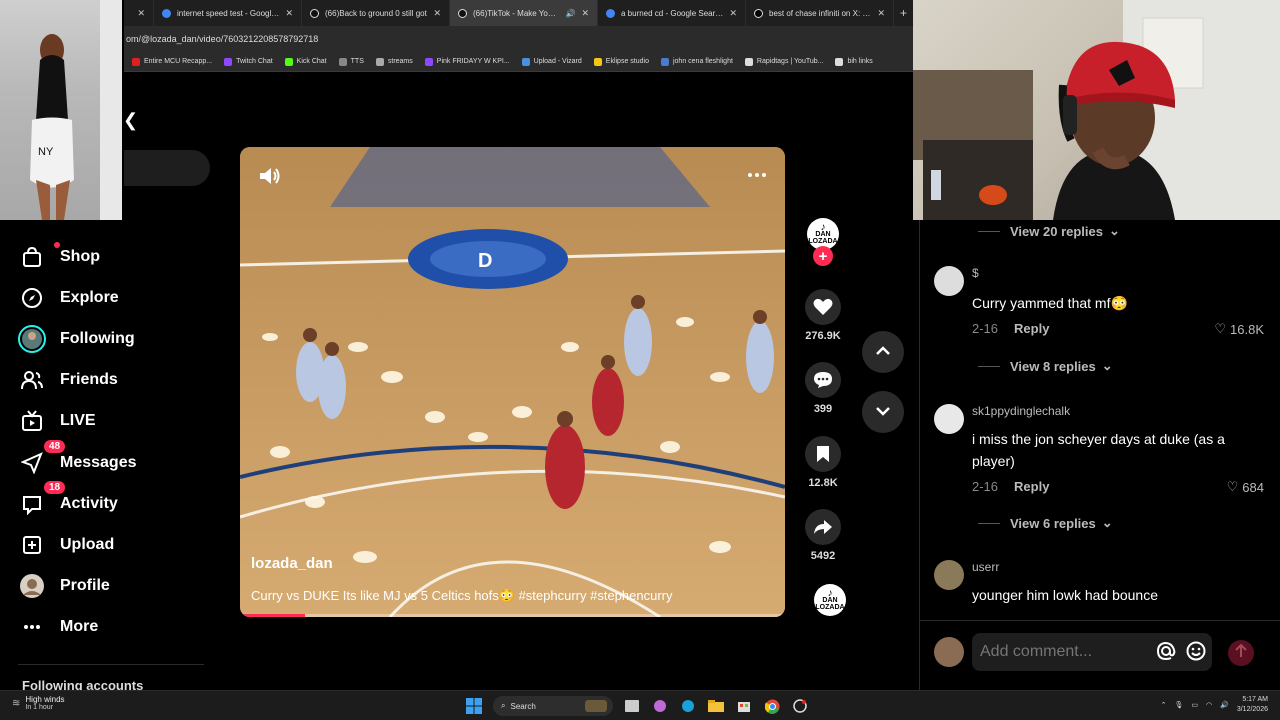 The height and width of the screenshot is (720, 1280). I want to click on browser-tab: internet speed test - Google Se ✕, so click(228, 13).